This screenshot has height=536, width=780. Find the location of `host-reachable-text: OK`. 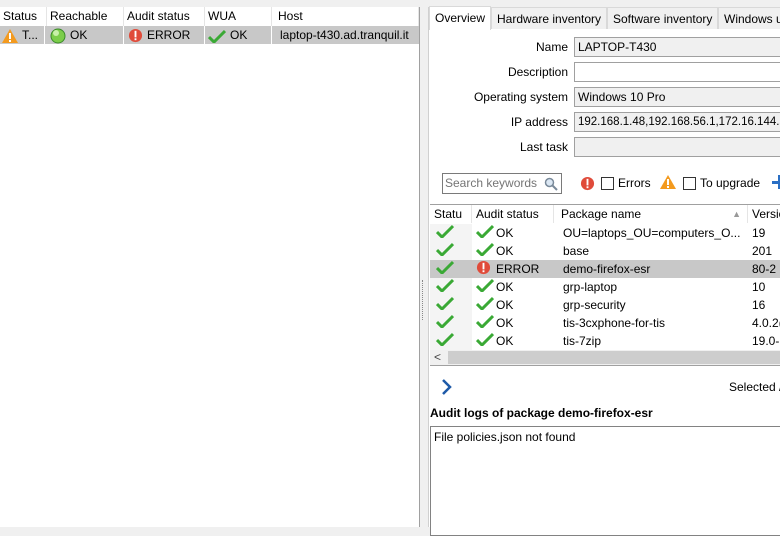

host-reachable-text: OK is located at coordinates (79, 35).